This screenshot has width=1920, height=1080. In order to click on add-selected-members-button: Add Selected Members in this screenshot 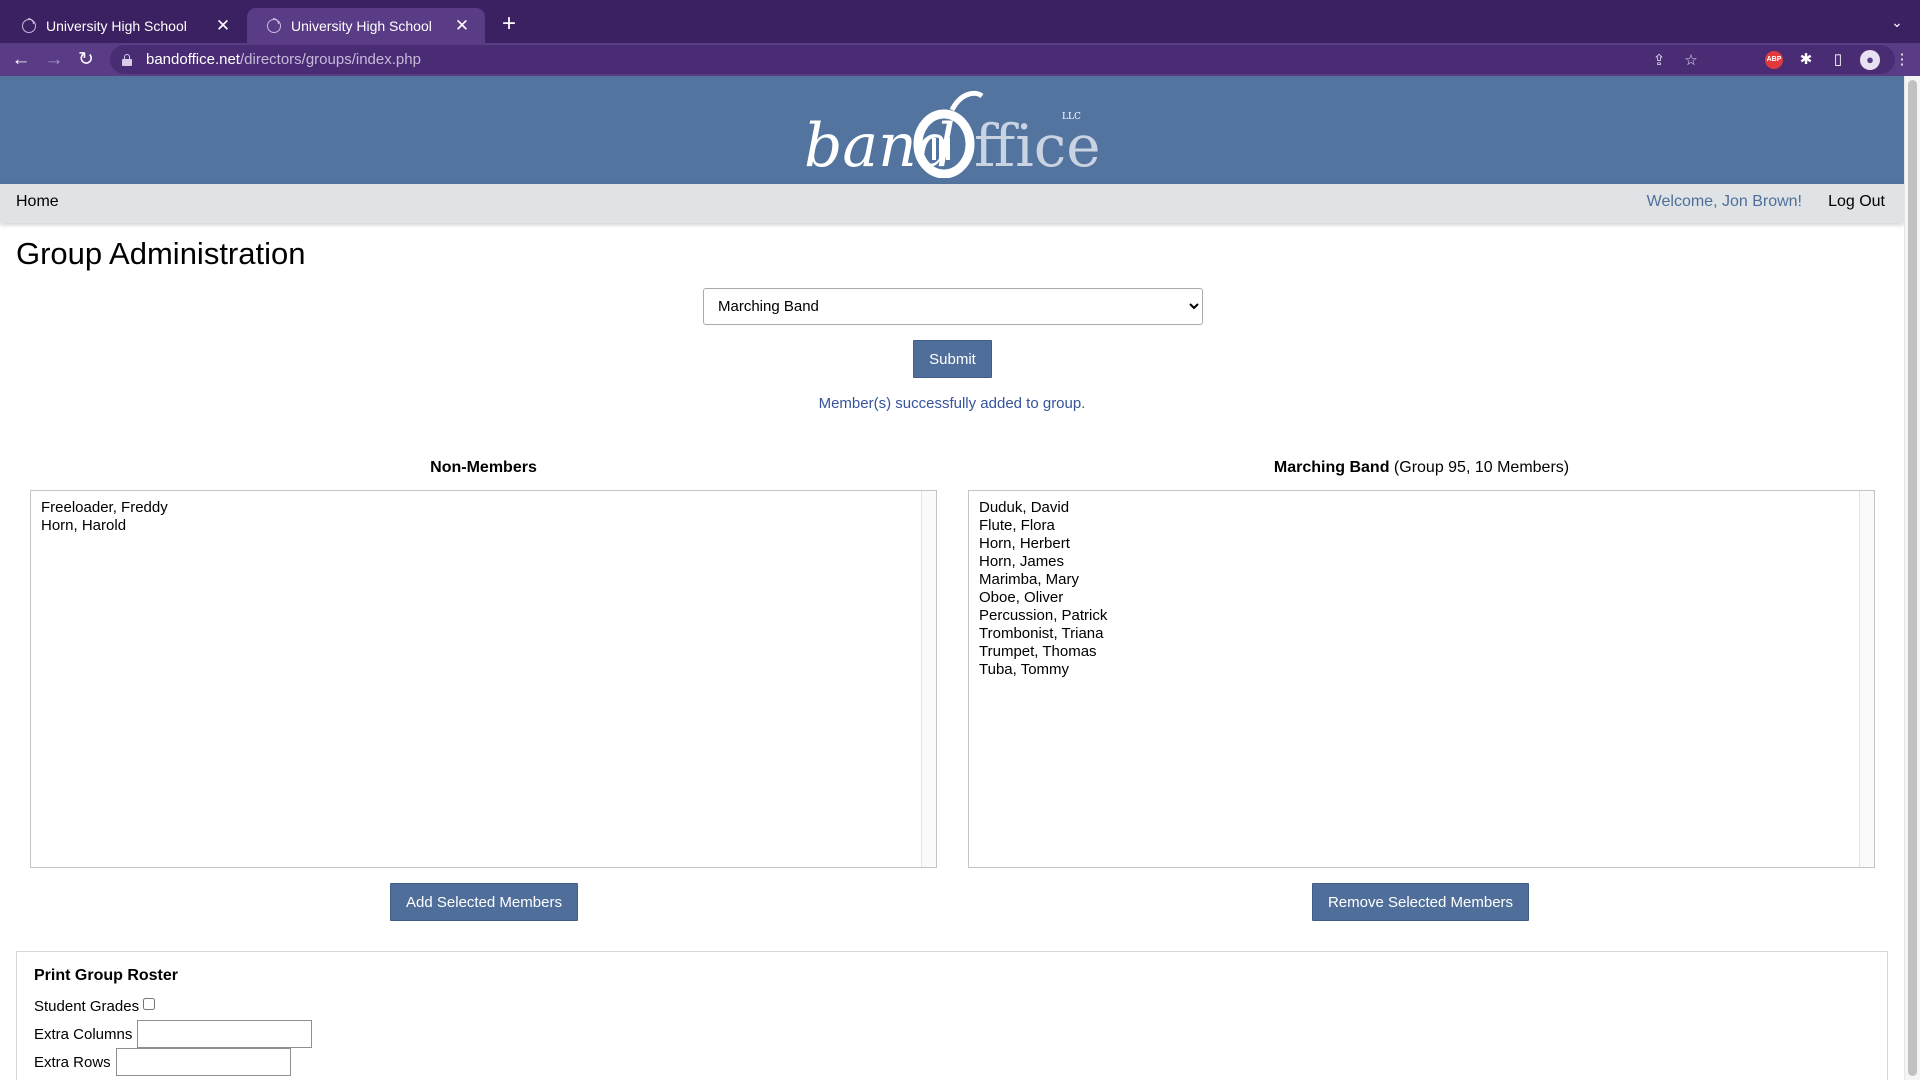, I will do `click(484, 902)`.